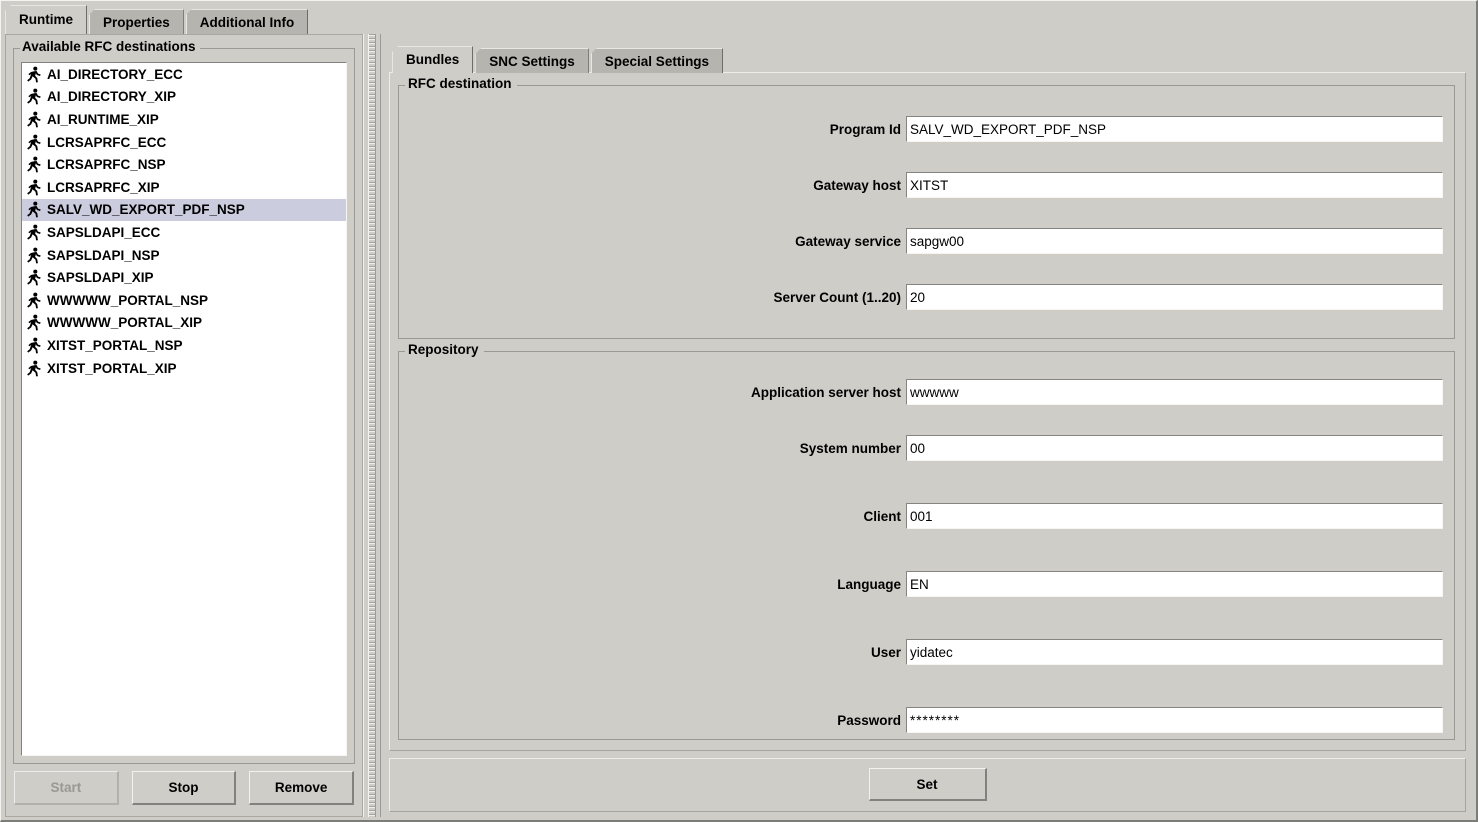  What do you see at coordinates (184, 232) in the screenshot?
I see `list-item: SAPSLDAPI_ECC` at bounding box center [184, 232].